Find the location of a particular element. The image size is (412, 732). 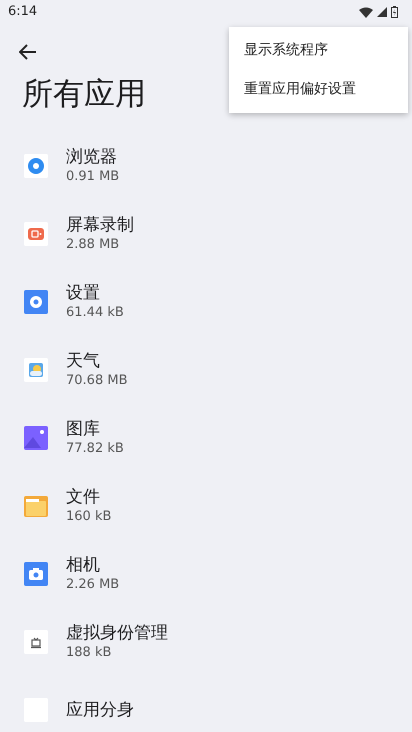

app-size: 0.91 MB is located at coordinates (93, 177).